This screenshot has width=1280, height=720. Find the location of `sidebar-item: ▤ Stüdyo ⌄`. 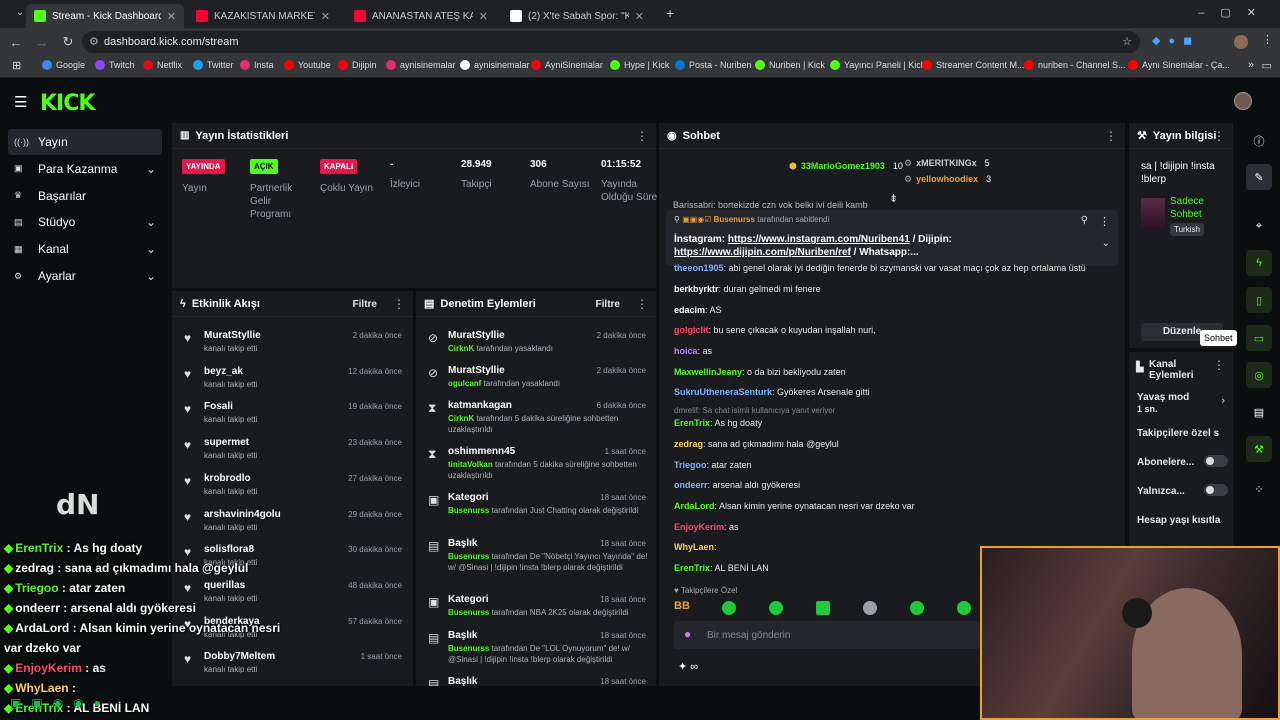

sidebar-item: ▤ Stüdyo ⌄ is located at coordinates (85, 222).